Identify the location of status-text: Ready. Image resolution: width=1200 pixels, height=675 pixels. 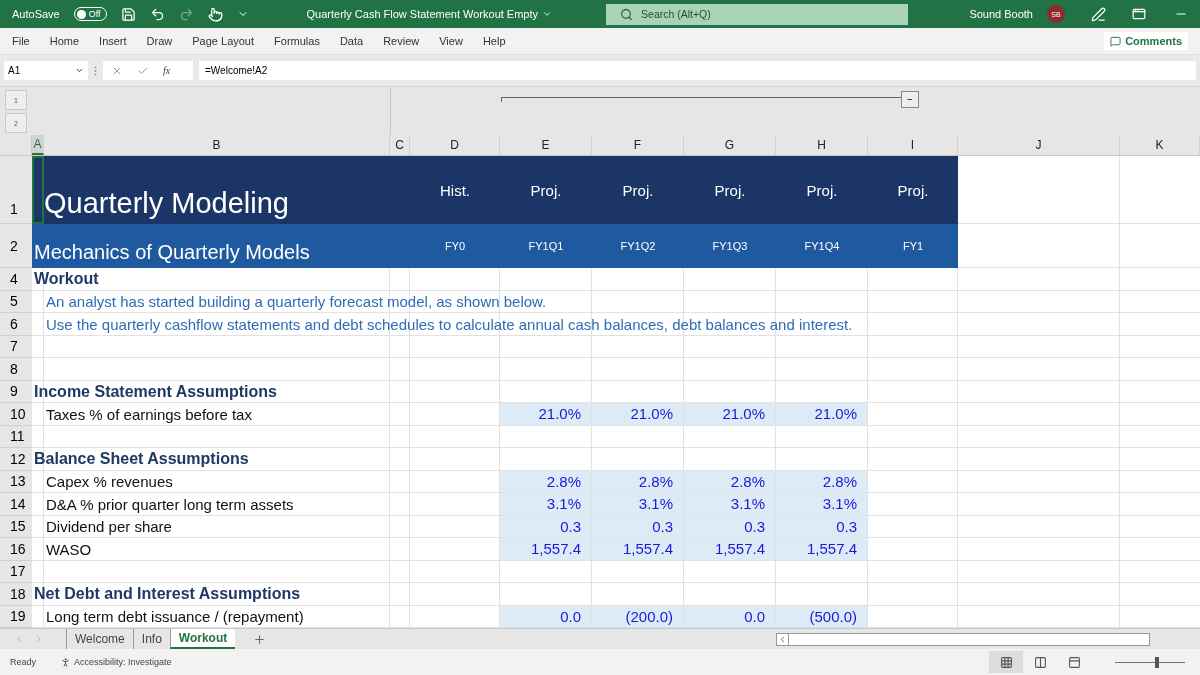
(23, 662).